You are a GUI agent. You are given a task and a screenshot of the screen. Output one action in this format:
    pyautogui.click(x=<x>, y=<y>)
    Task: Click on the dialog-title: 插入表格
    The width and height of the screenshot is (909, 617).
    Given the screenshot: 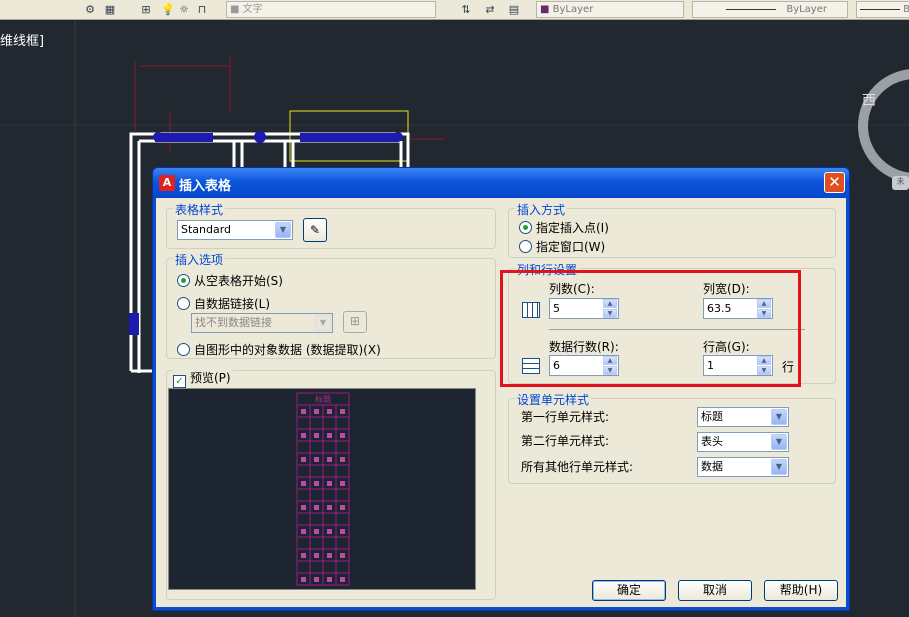 What is the action you would take?
    pyautogui.click(x=205, y=184)
    